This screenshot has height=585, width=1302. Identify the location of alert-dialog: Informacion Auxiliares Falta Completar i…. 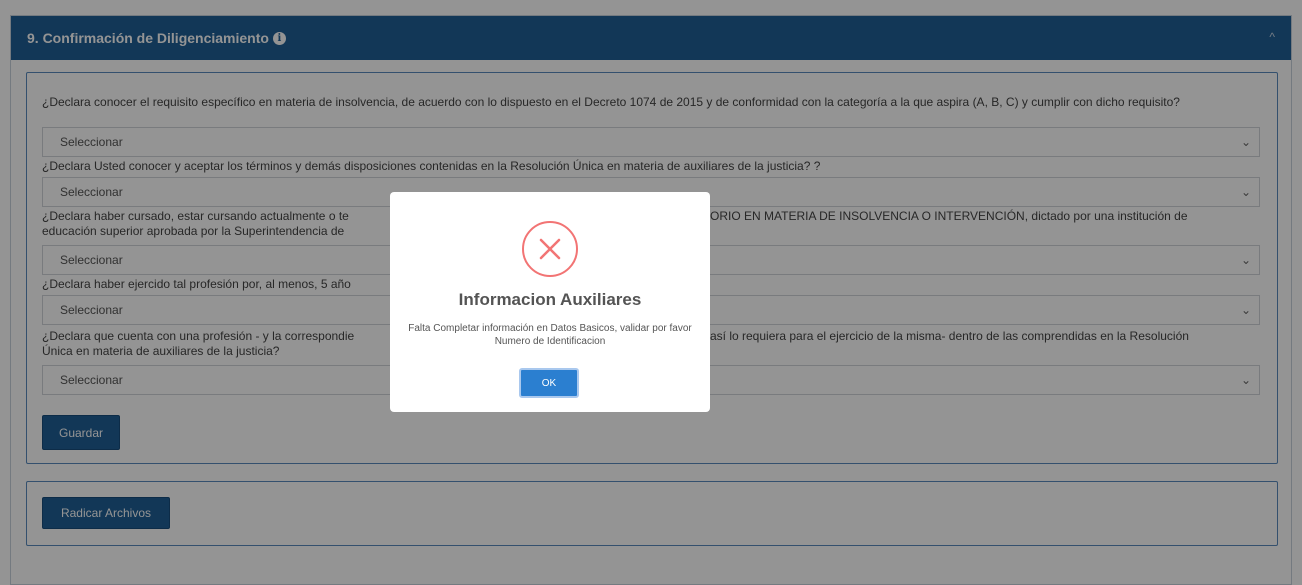
(550, 302).